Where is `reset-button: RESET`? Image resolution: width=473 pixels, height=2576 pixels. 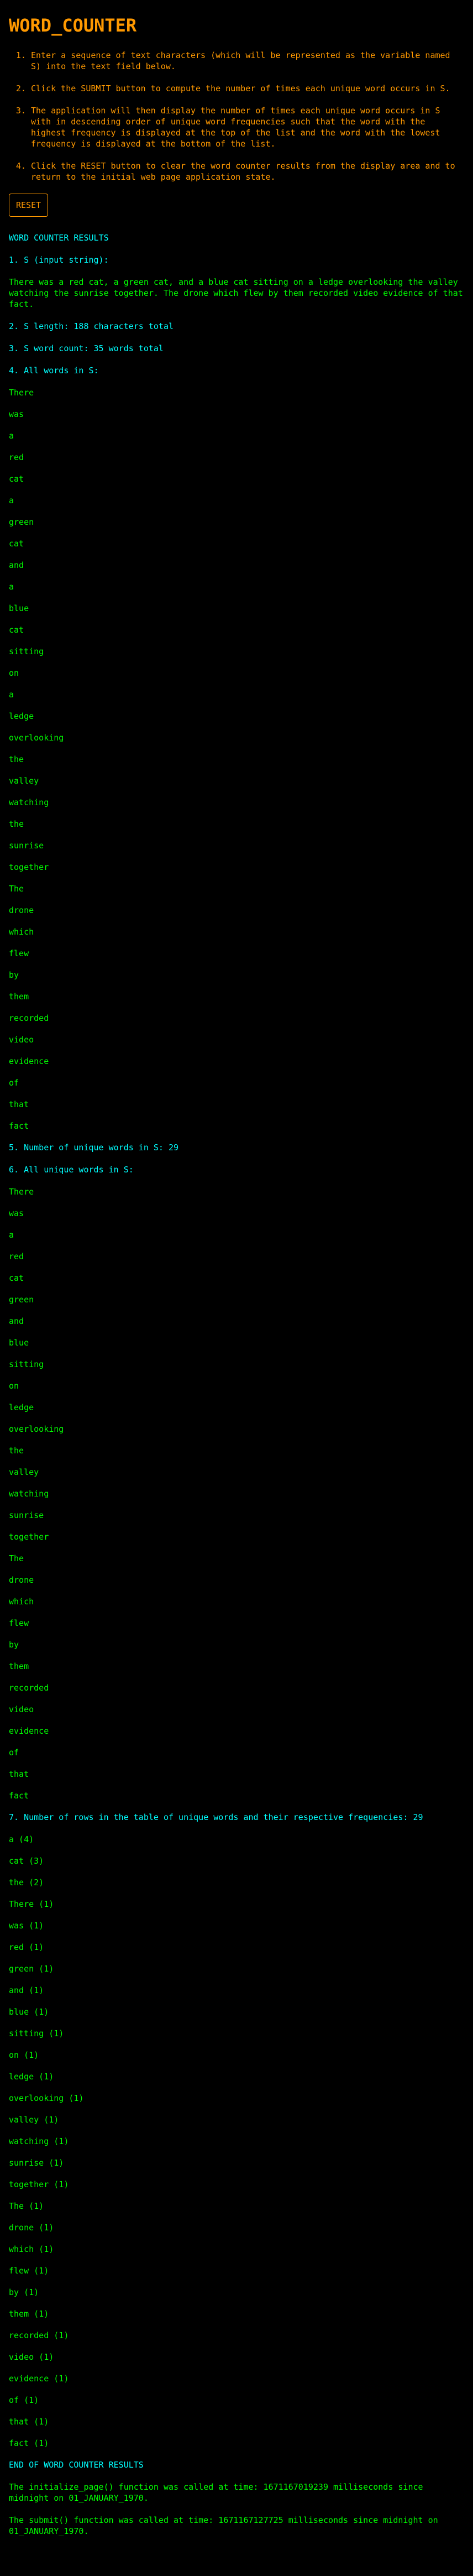 reset-button: RESET is located at coordinates (29, 205).